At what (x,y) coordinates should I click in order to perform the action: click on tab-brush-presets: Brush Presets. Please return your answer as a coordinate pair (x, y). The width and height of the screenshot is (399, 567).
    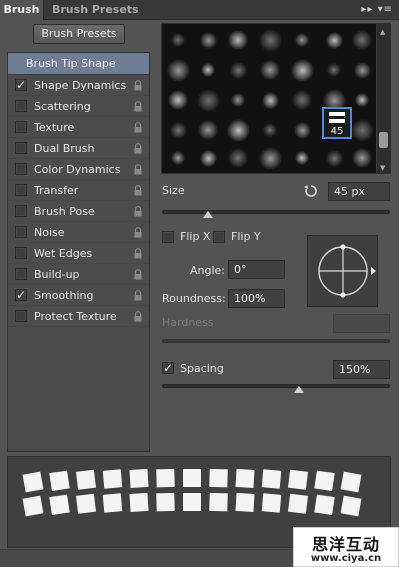
    Looking at the image, I should click on (95, 10).